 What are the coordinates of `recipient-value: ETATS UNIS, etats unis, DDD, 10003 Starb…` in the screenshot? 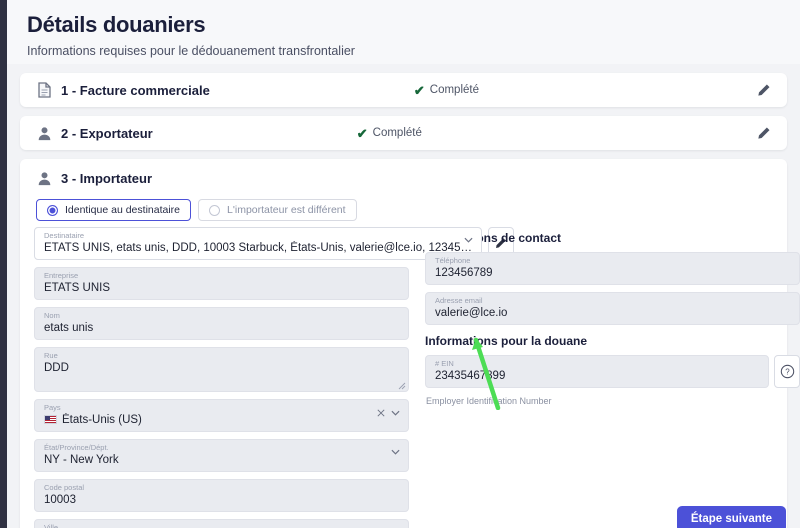 It's located at (258, 248).